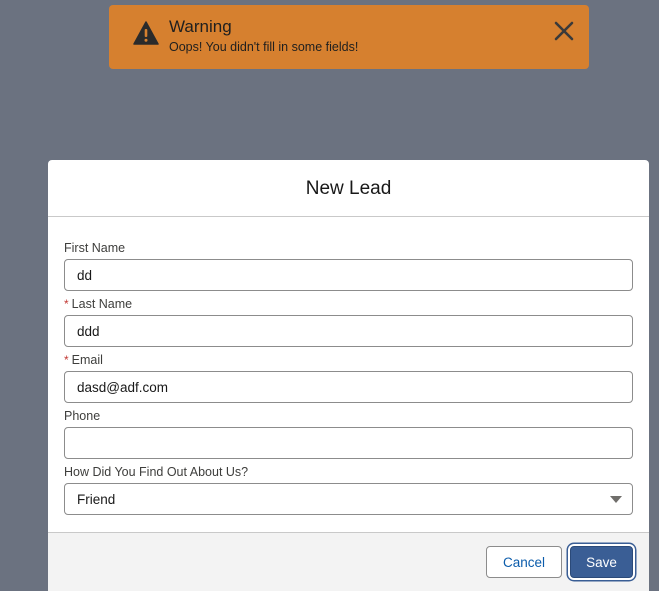 The width and height of the screenshot is (659, 591). What do you see at coordinates (348, 443) in the screenshot?
I see `phone-field` at bounding box center [348, 443].